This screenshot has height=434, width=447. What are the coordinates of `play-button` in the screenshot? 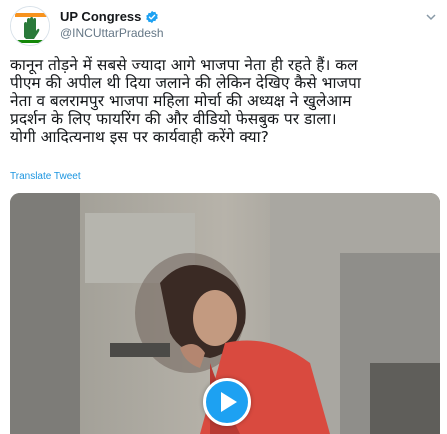 It's located at (227, 402).